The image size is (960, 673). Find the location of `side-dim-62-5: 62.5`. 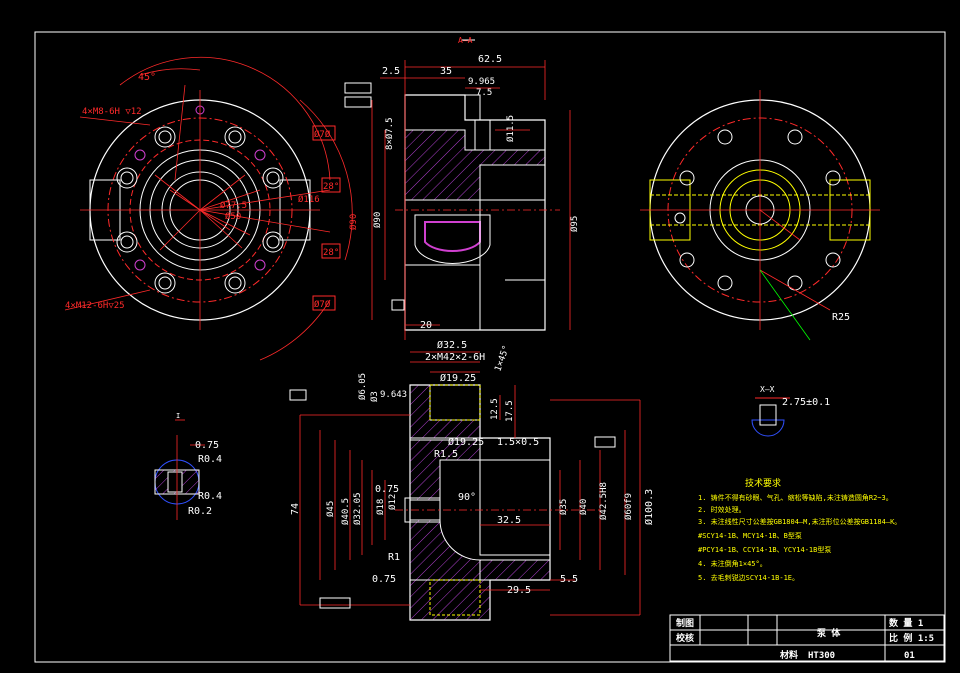

side-dim-62-5: 62.5 is located at coordinates (490, 59).